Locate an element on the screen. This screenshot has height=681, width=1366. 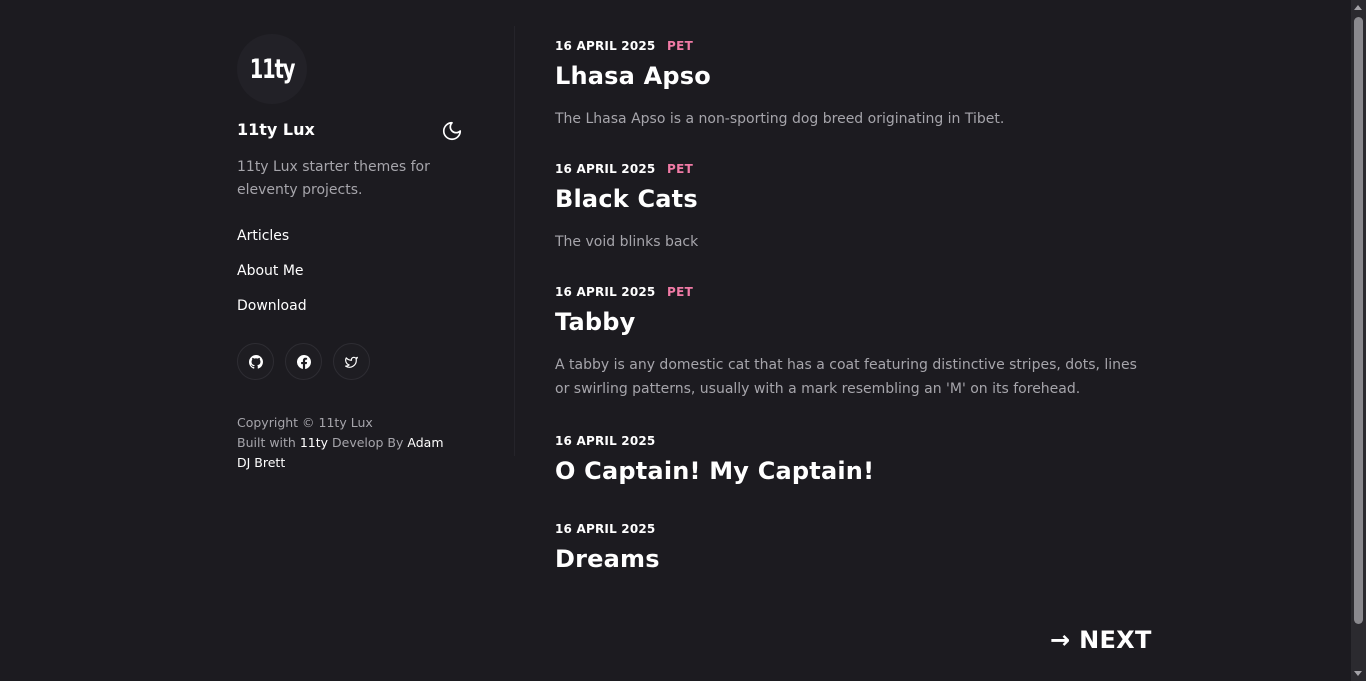
post-title: O Captain! My Captain! is located at coordinates (850, 471).